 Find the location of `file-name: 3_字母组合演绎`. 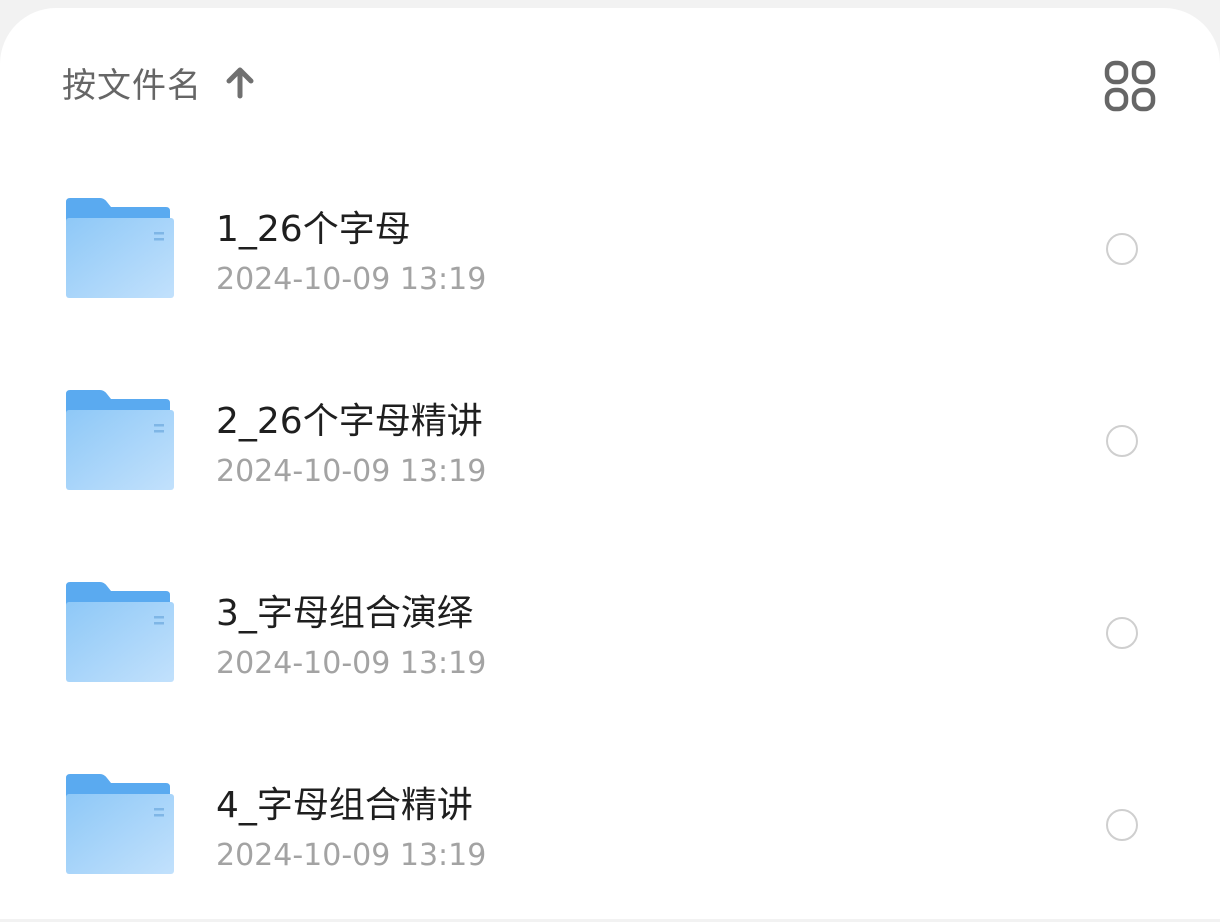

file-name: 3_字母组合演绎 is located at coordinates (344, 613).